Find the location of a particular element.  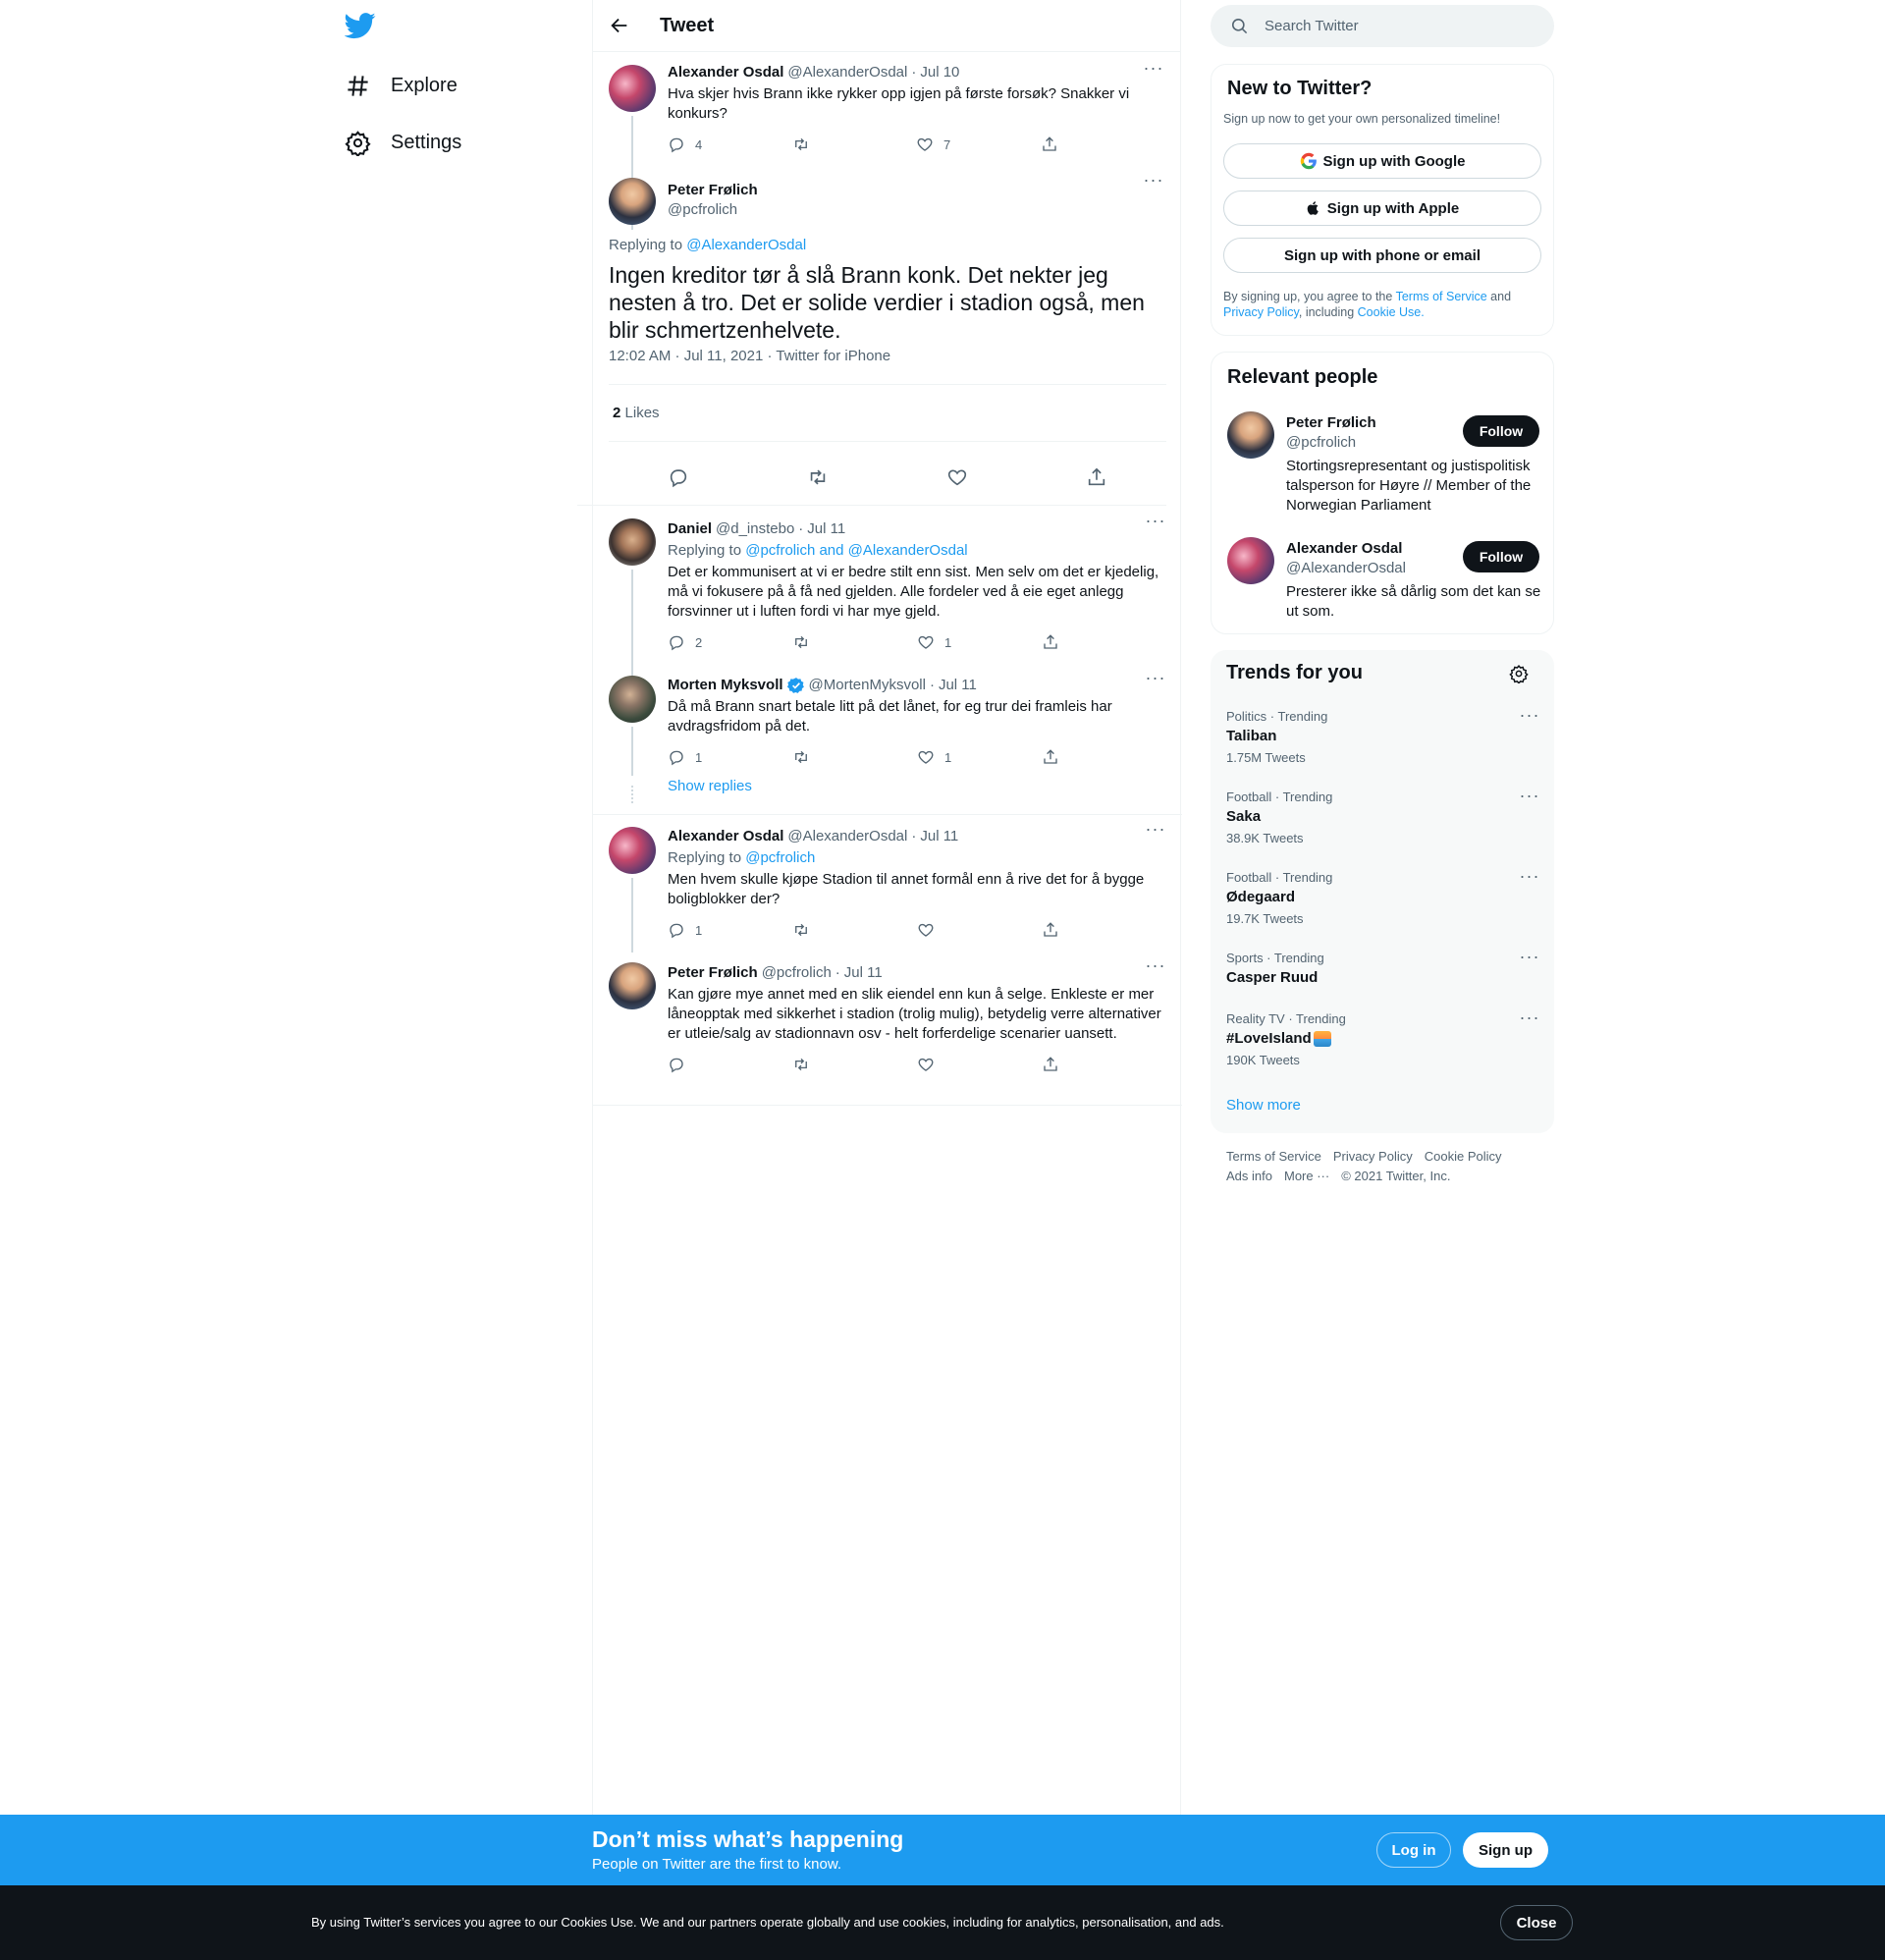

like-button: 7 is located at coordinates (979, 144).